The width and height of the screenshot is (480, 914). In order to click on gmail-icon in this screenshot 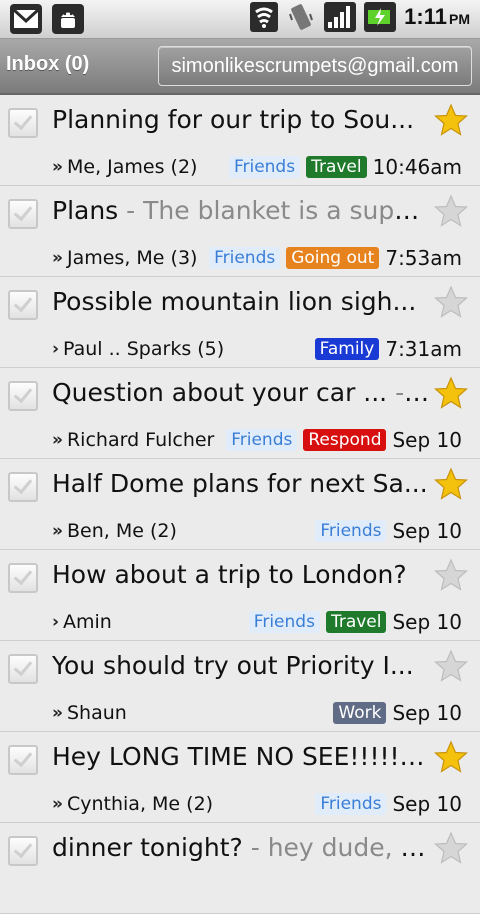, I will do `click(26, 19)`.